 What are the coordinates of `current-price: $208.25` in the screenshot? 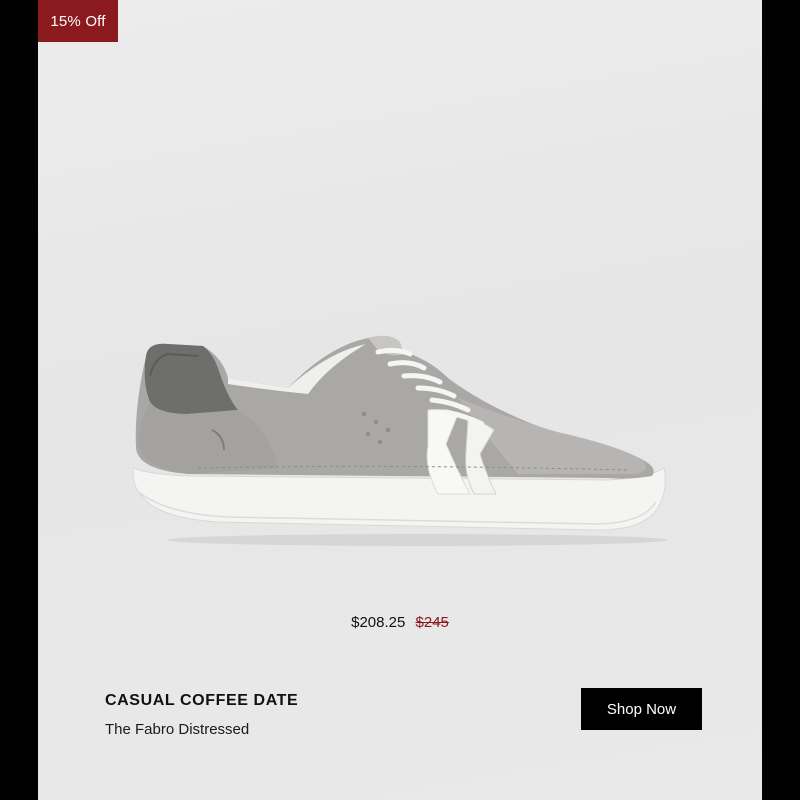 It's located at (378, 622).